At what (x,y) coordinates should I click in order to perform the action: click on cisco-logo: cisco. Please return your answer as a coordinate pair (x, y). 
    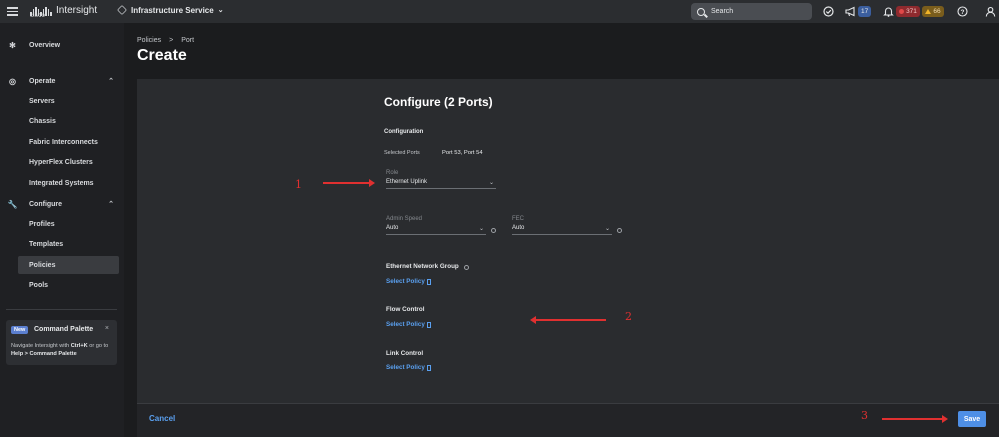
    Looking at the image, I should click on (41, 12).